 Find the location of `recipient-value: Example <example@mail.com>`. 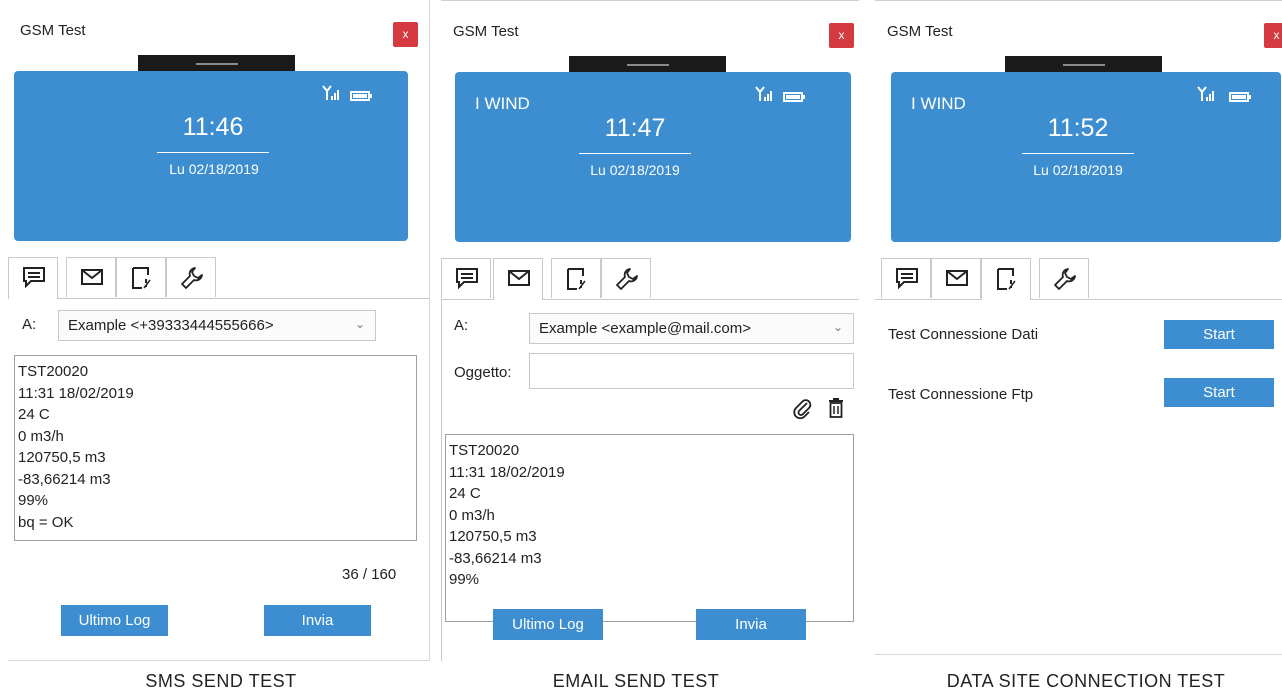

recipient-value: Example <example@mail.com> is located at coordinates (645, 328).